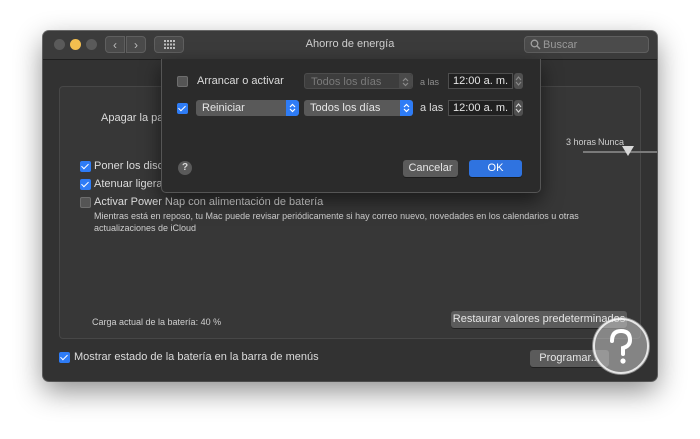  What do you see at coordinates (157, 322) in the screenshot?
I see `battery-charge-label: Carga actual de la batería: 40 %` at bounding box center [157, 322].